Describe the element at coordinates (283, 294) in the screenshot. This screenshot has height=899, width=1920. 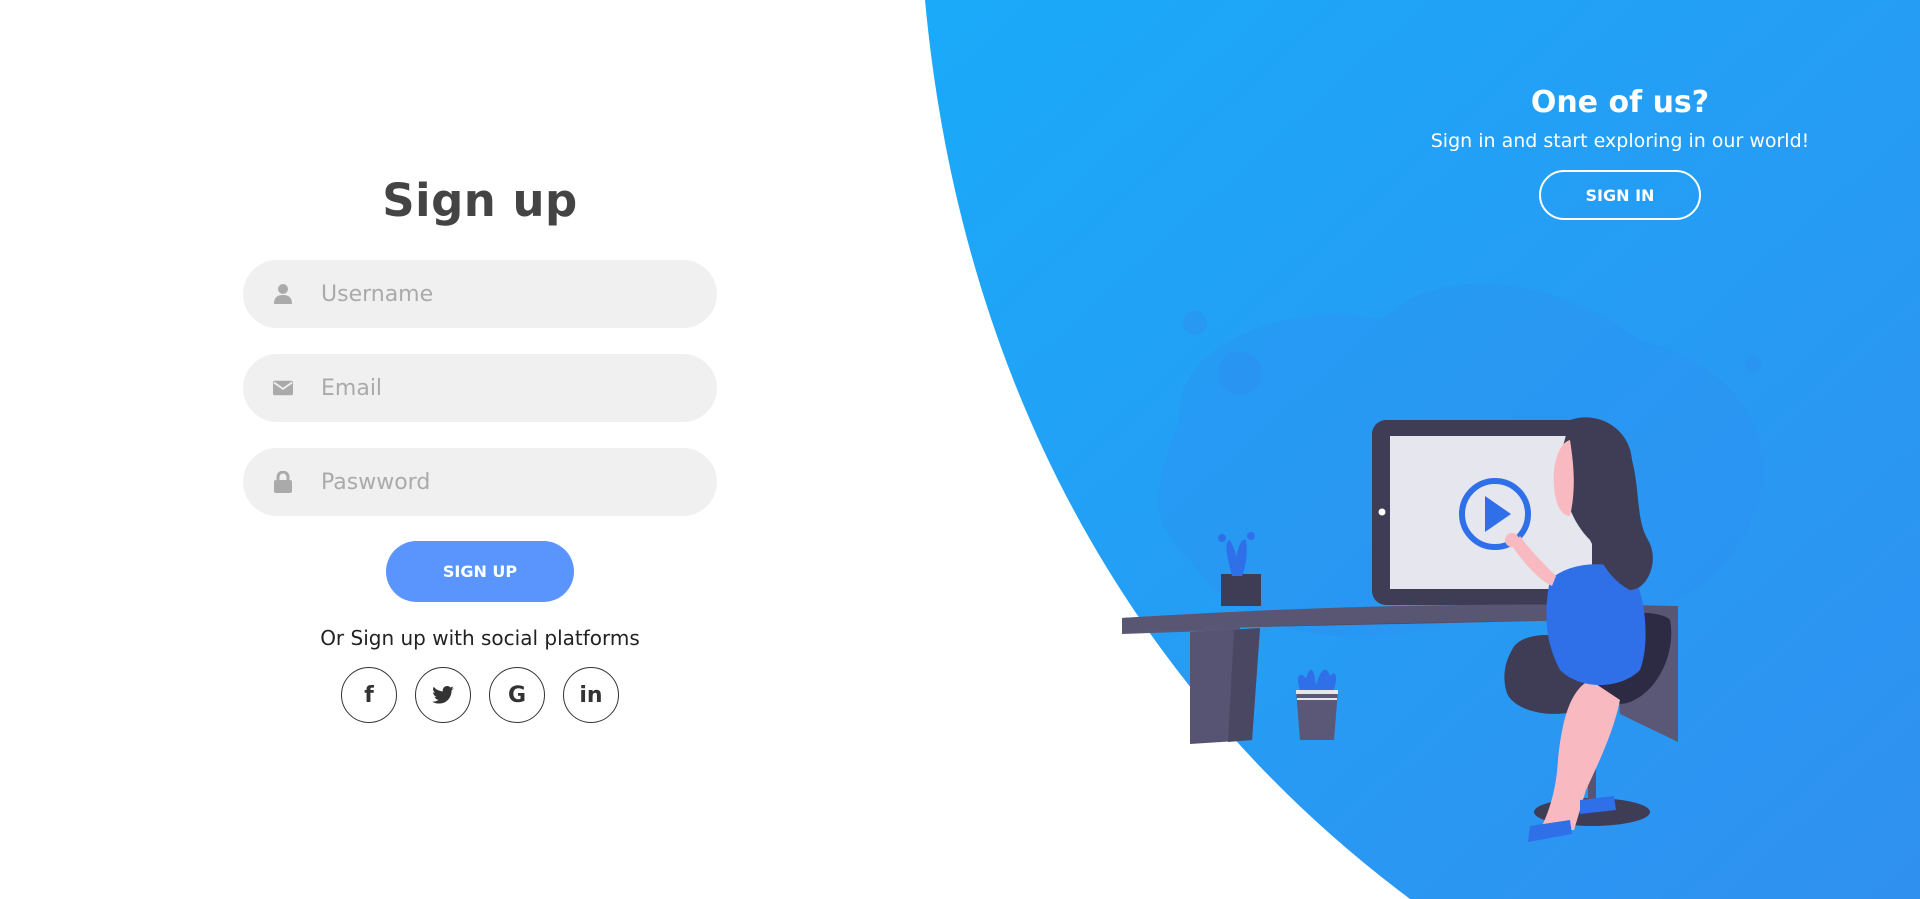
I see `user-icon` at that location.